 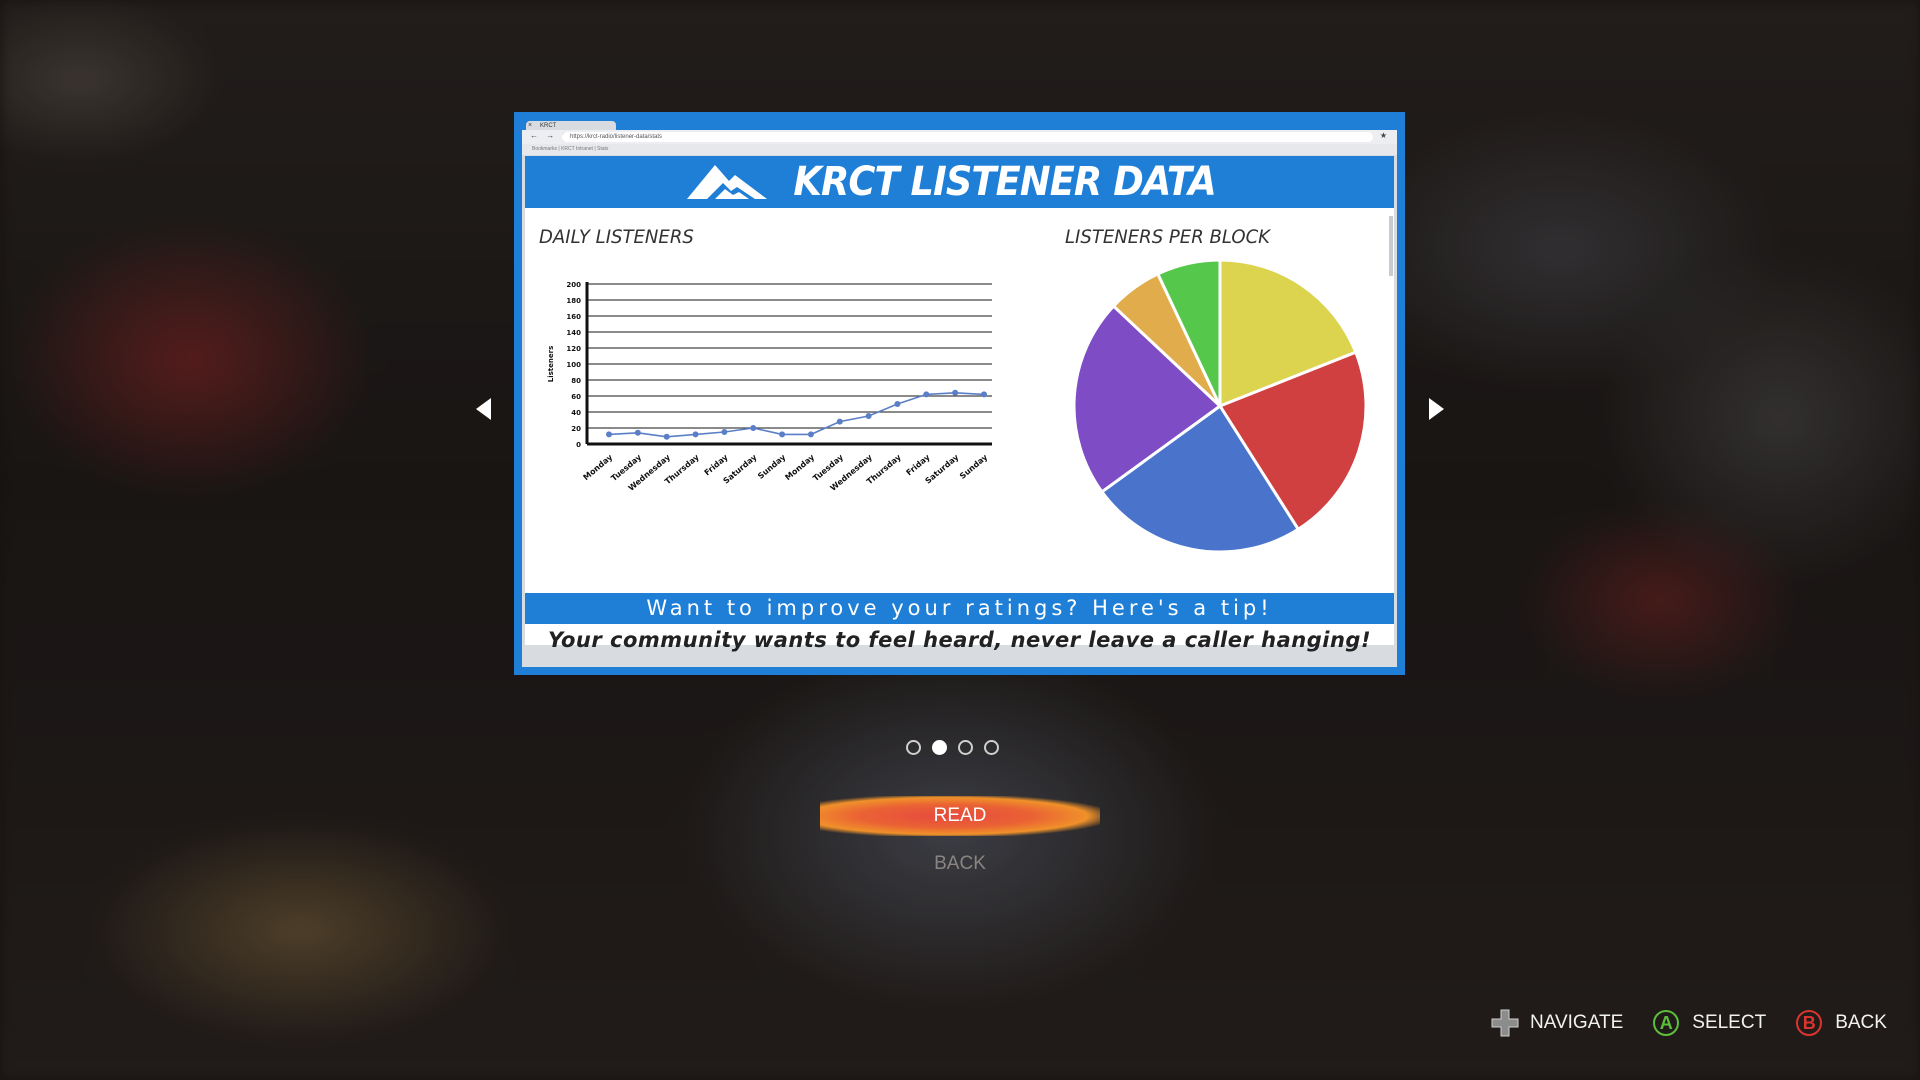 I want to click on select-hint: A SELECT, so click(x=1709, y=1023).